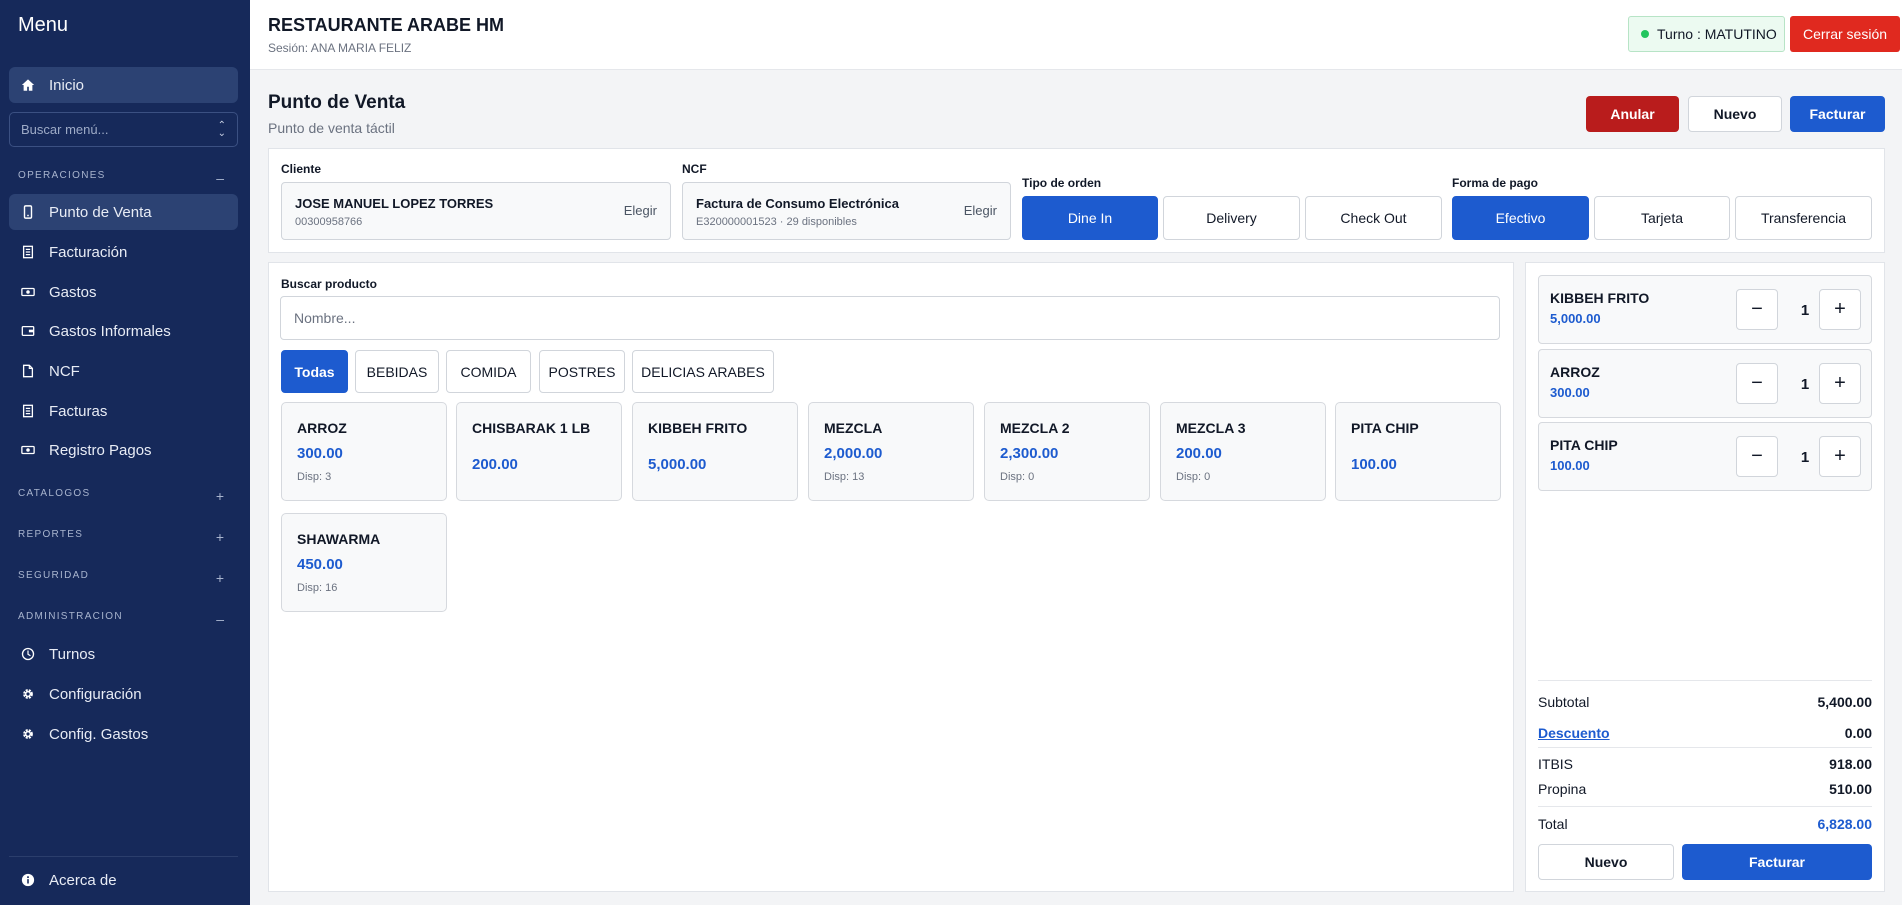  I want to click on section-seguridad: SEGURIDAD +, so click(128, 578).